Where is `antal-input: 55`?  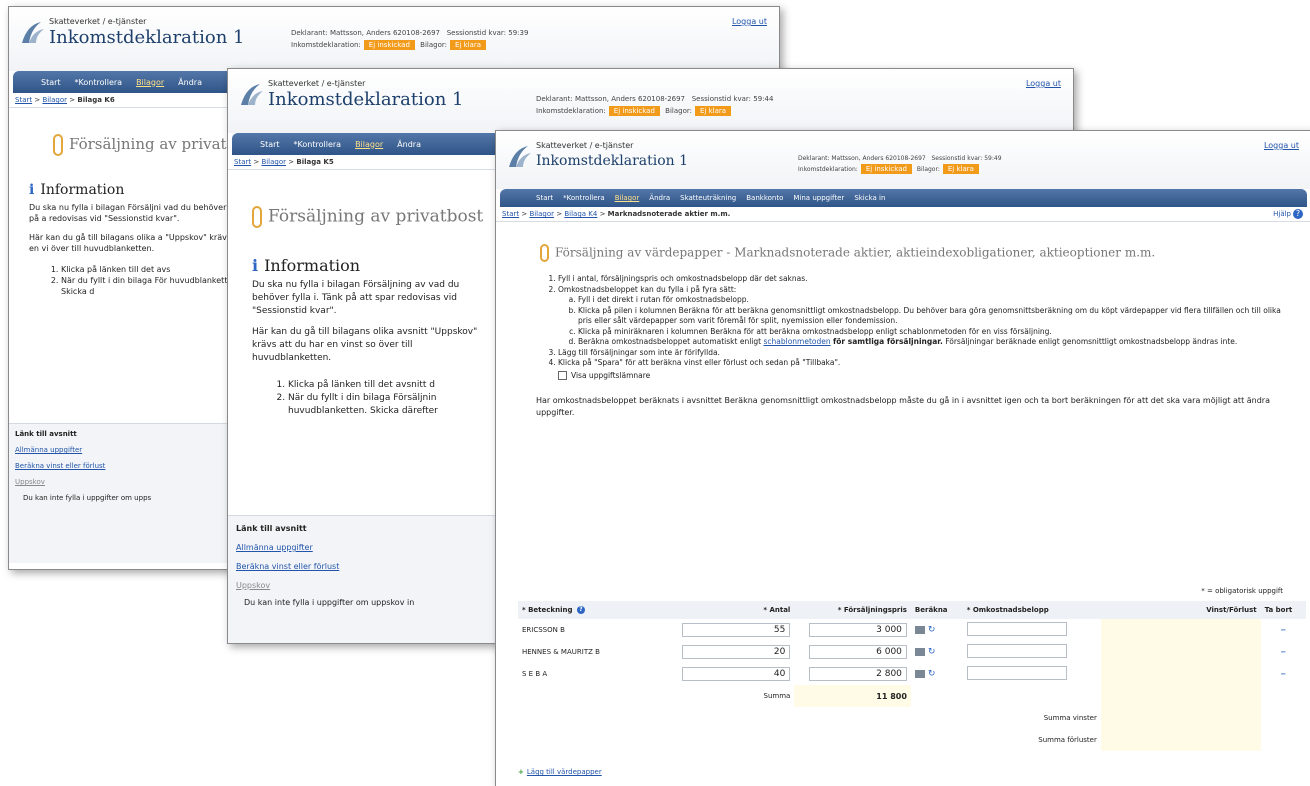
antal-input: 55 is located at coordinates (736, 630).